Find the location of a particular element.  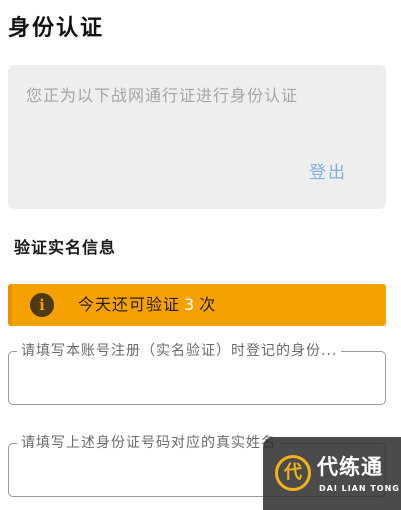

info-icon: i is located at coordinates (42, 305).